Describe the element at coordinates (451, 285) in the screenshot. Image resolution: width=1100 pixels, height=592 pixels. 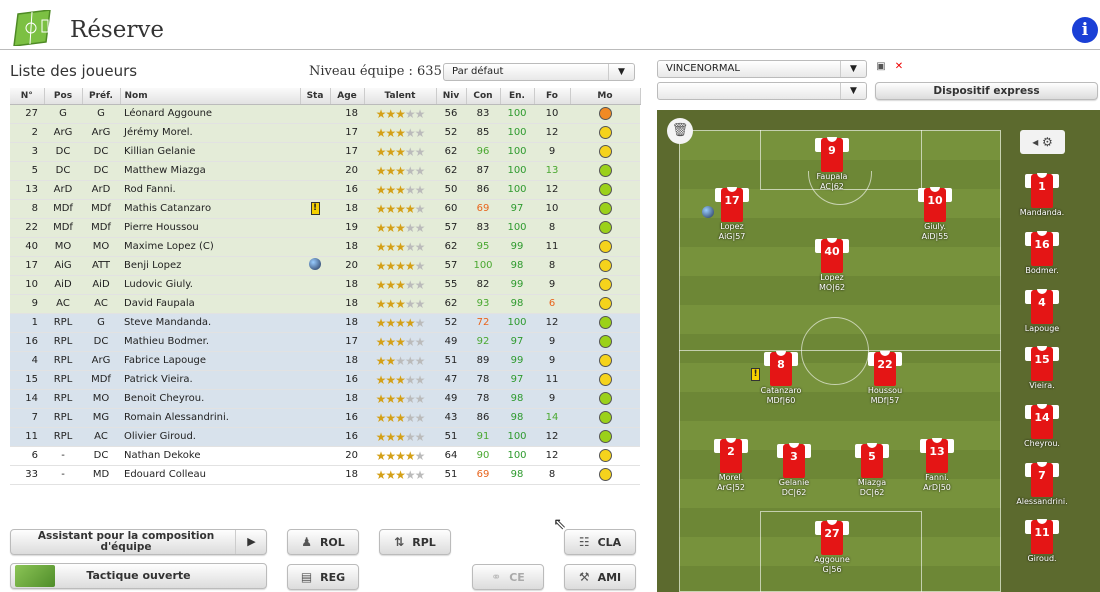
I see `cell-niv: 55` at that location.